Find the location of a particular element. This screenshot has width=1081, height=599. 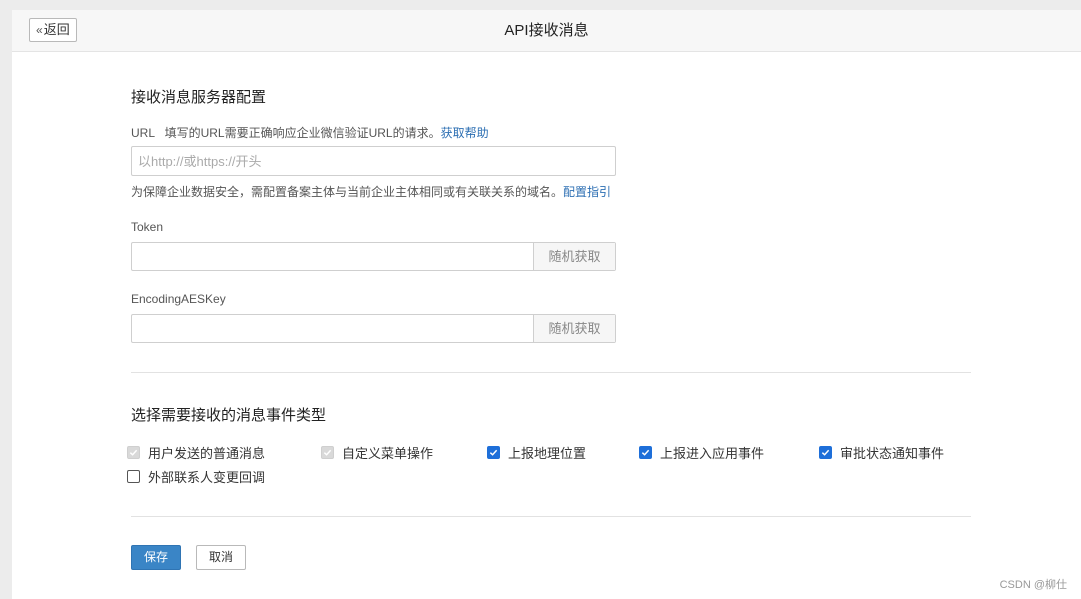

top-bar: « 返回 API接收消息 is located at coordinates (546, 31).